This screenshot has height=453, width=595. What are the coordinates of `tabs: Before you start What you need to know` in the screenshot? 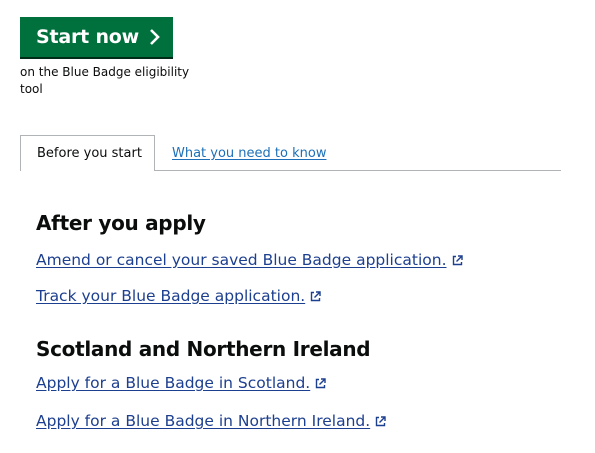 It's located at (290, 153).